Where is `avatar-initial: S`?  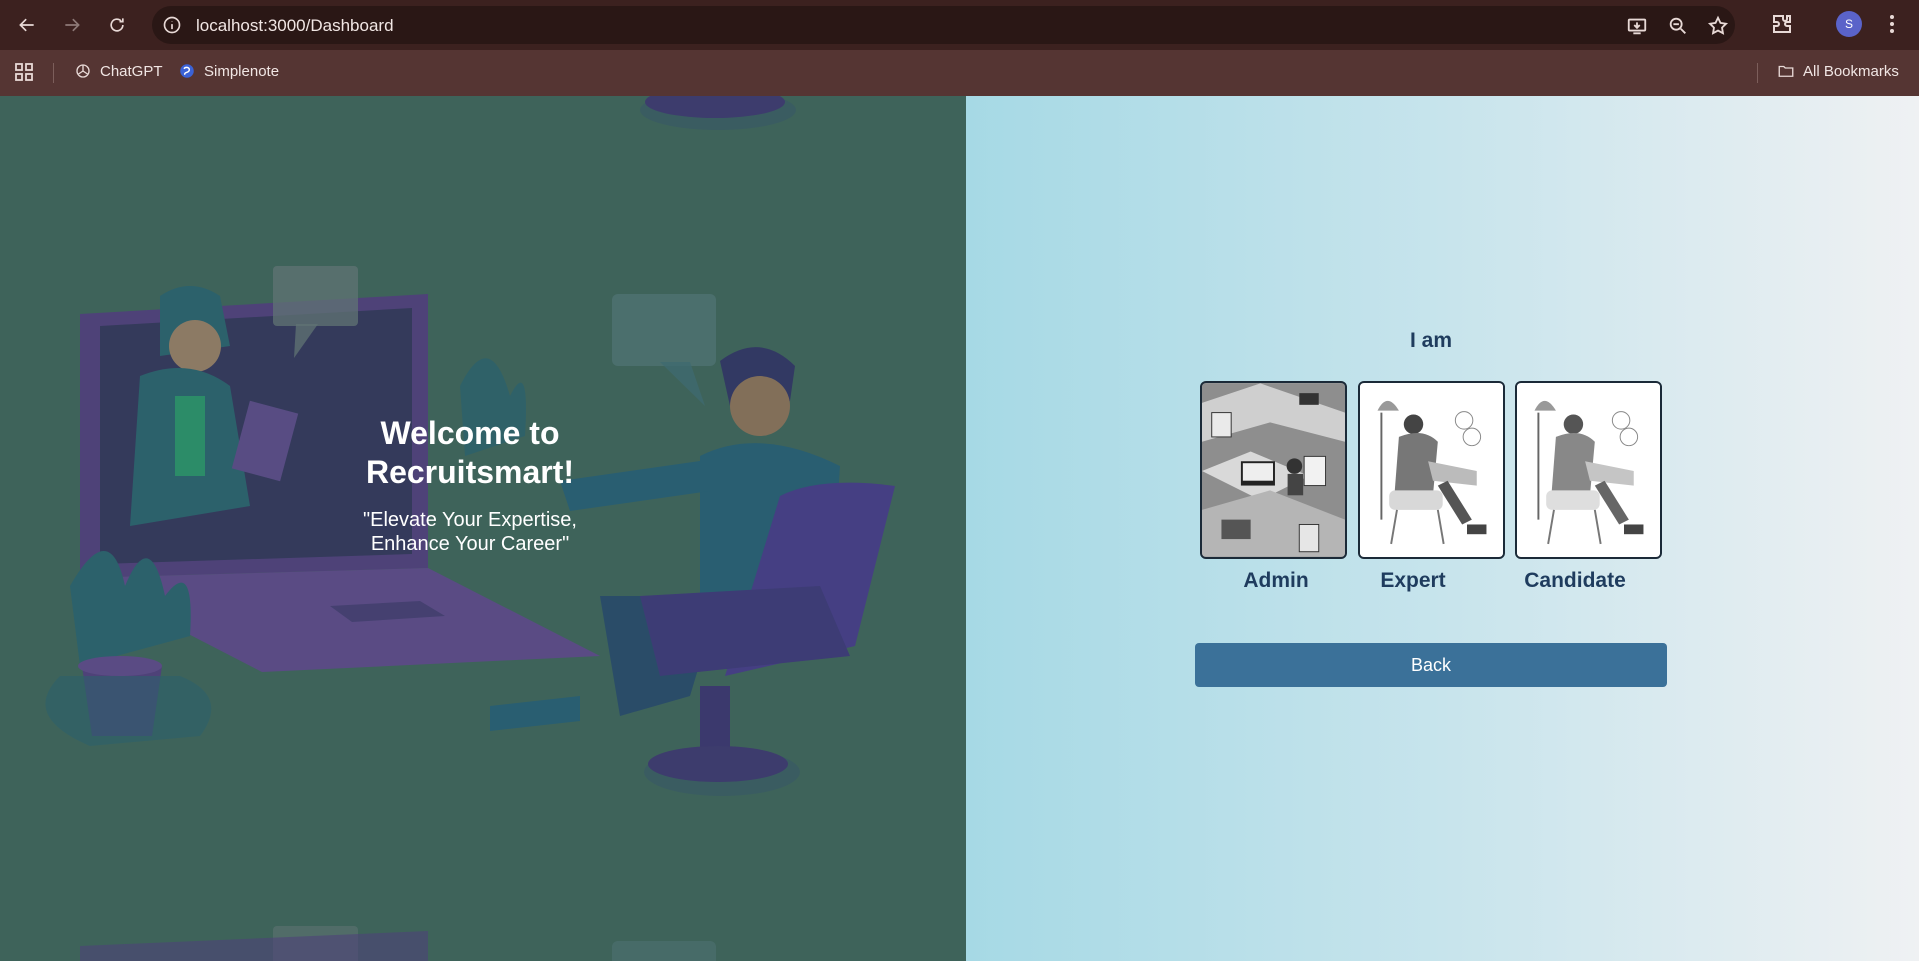
avatar-initial: S is located at coordinates (1848, 24).